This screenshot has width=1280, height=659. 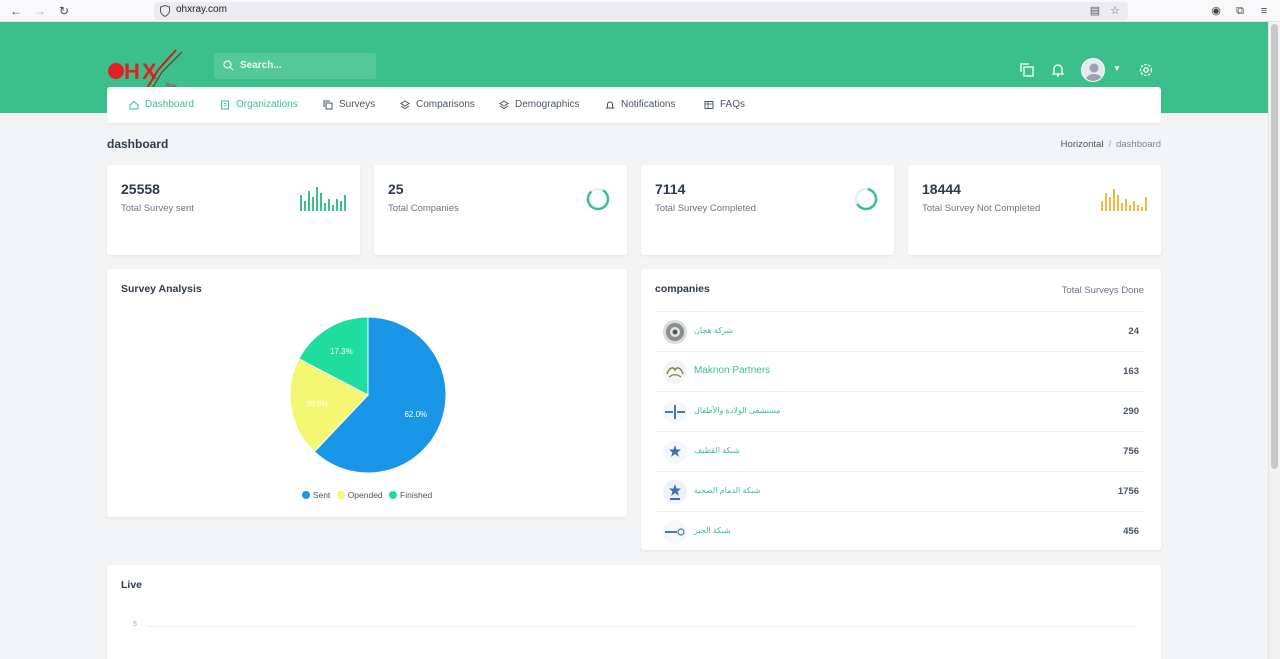 What do you see at coordinates (138, 144) in the screenshot?
I see `page-title: dashboard` at bounding box center [138, 144].